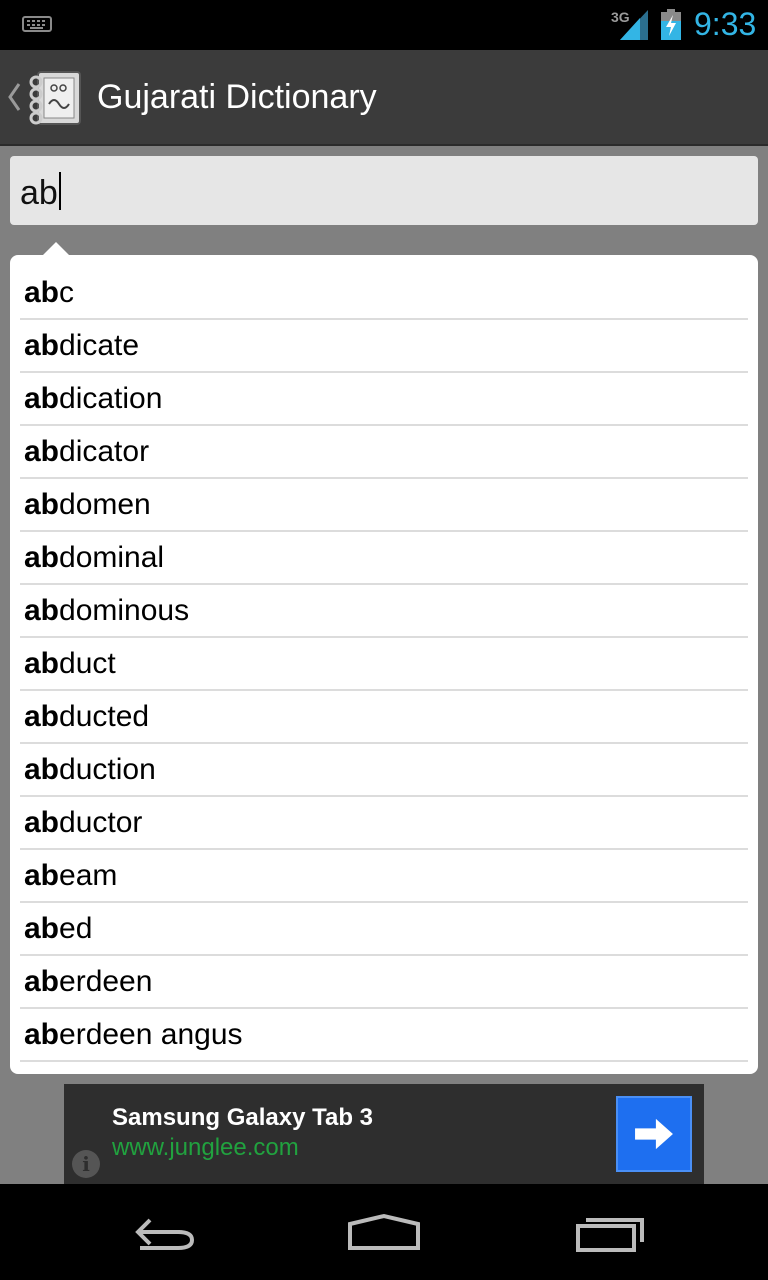 The image size is (768, 1280). I want to click on suggestion-rest: erdeen, so click(106, 981).